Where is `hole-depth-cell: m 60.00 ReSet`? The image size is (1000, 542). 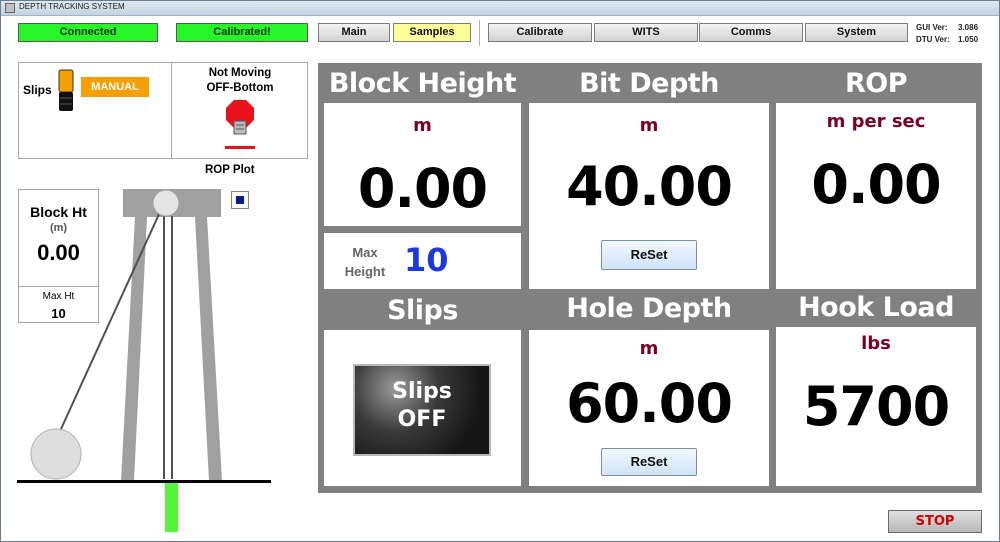
hole-depth-cell: m 60.00 ReSet is located at coordinates (649, 408).